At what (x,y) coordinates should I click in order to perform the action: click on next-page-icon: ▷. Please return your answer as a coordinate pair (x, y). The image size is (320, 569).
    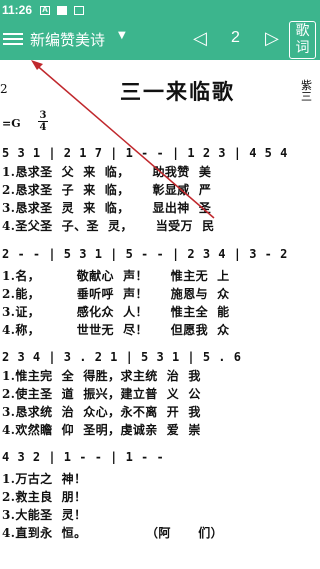
    Looking at the image, I should click on (272, 38).